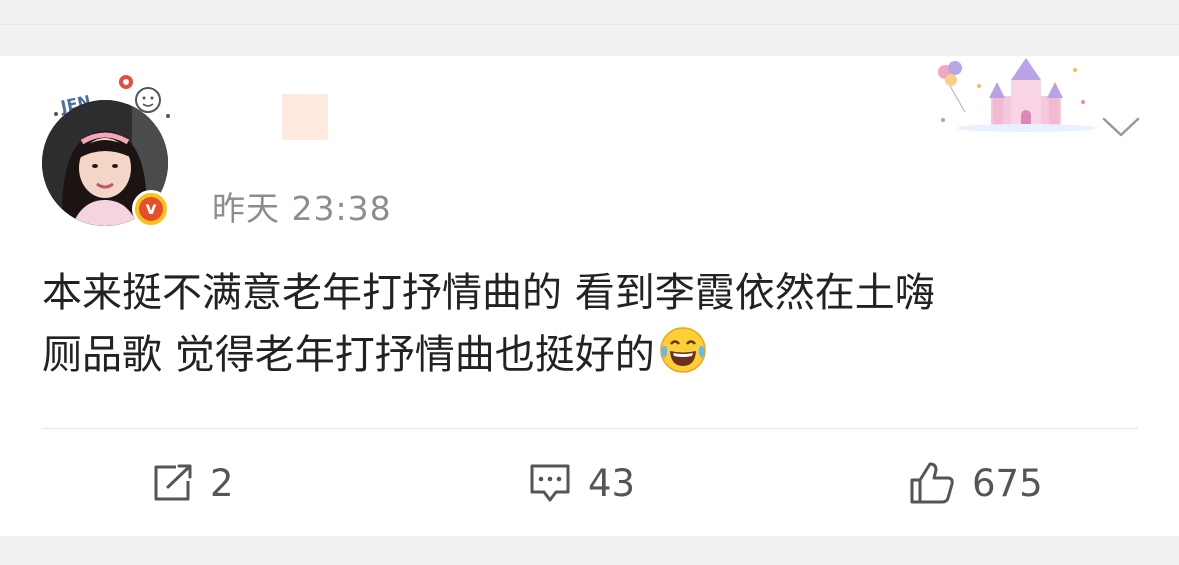 The width and height of the screenshot is (1179, 565). Describe the element at coordinates (1121, 127) in the screenshot. I see `chevron-down-icon` at that location.